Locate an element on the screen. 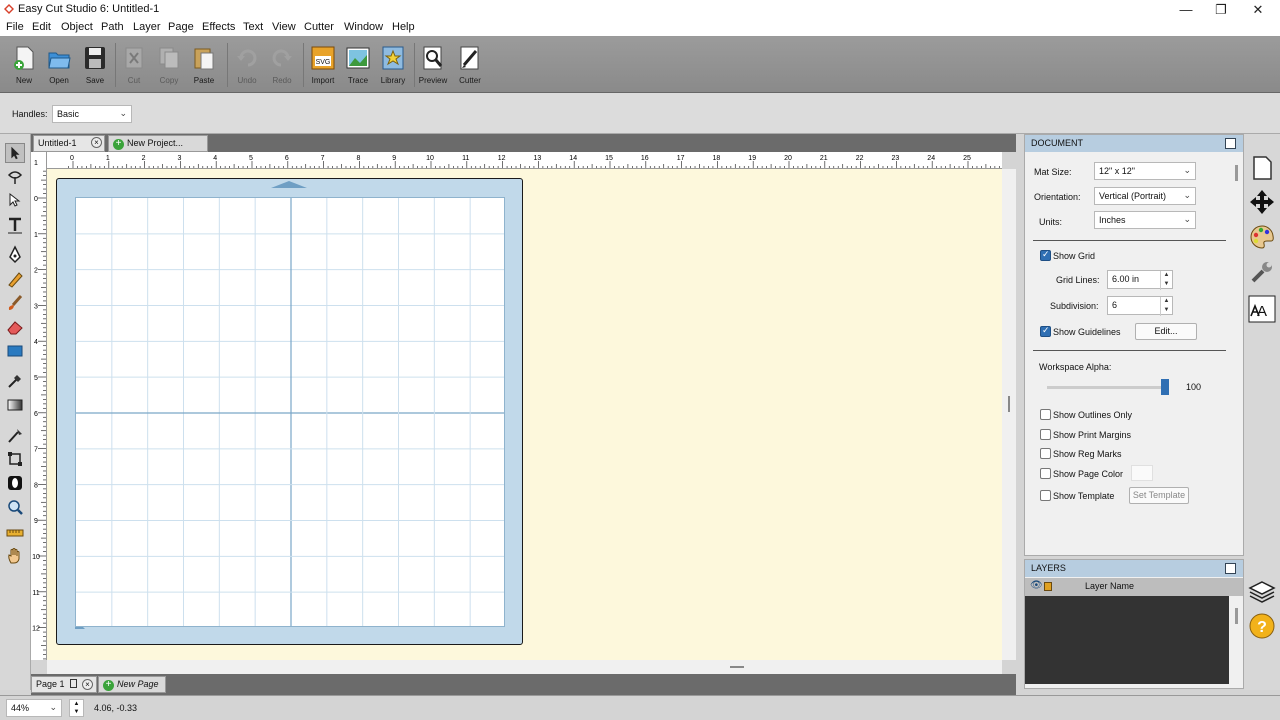 The height and width of the screenshot is (720, 1280). show-print-margins-label: Show Print Margins is located at coordinates (1092, 435).